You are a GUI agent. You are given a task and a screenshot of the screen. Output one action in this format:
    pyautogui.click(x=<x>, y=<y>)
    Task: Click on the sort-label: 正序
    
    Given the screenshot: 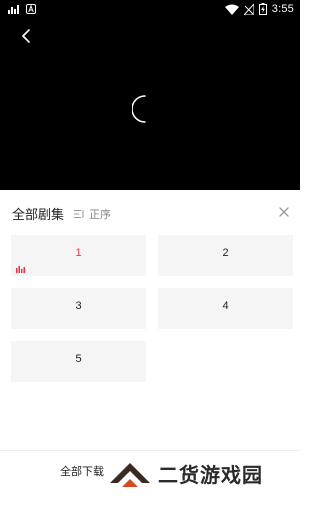 What is the action you would take?
    pyautogui.click(x=100, y=214)
    